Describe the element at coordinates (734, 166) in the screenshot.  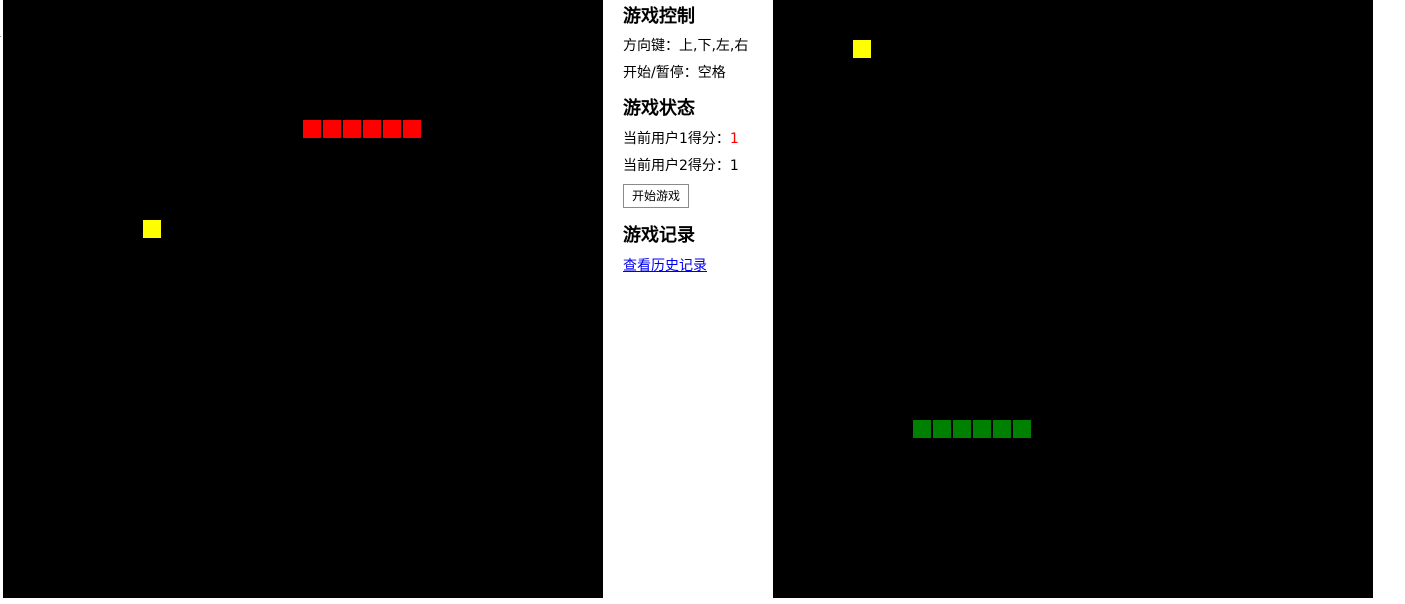
I see `player2-score-value: 1` at that location.